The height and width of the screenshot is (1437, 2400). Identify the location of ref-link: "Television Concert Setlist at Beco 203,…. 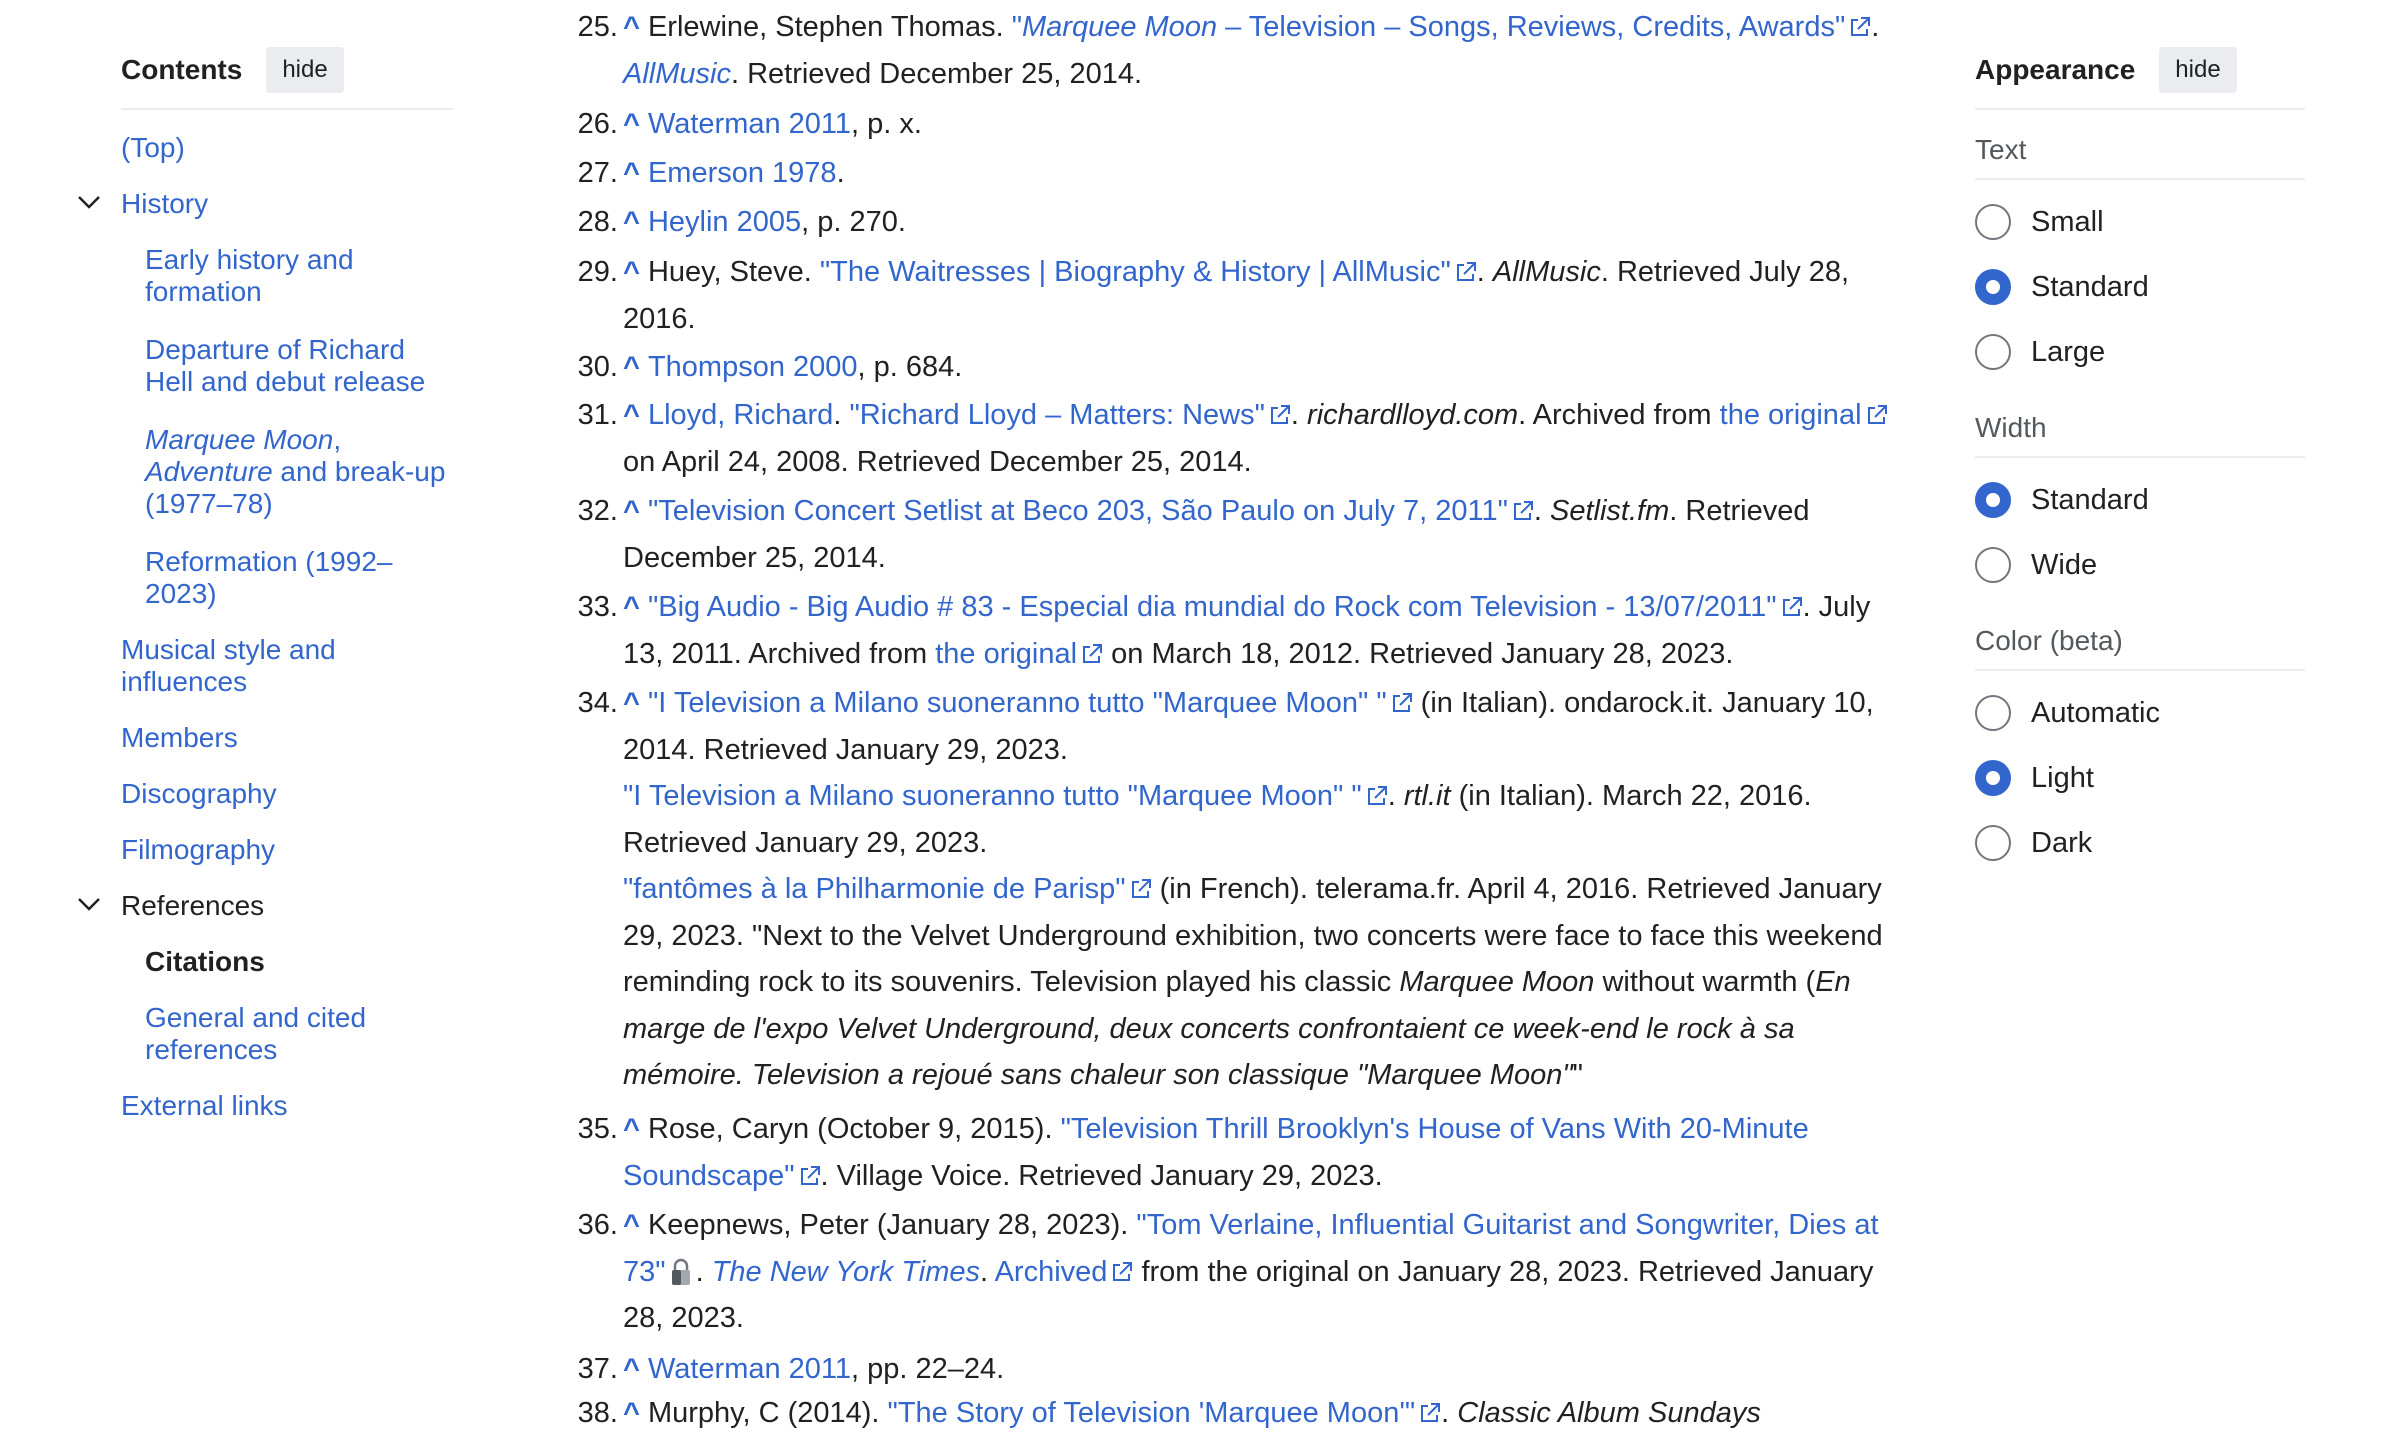
(1078, 511).